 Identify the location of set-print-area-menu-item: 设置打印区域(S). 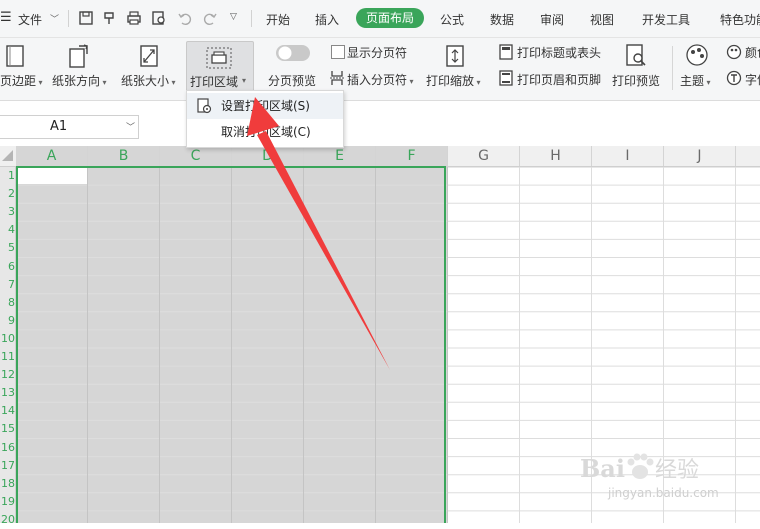
(265, 106).